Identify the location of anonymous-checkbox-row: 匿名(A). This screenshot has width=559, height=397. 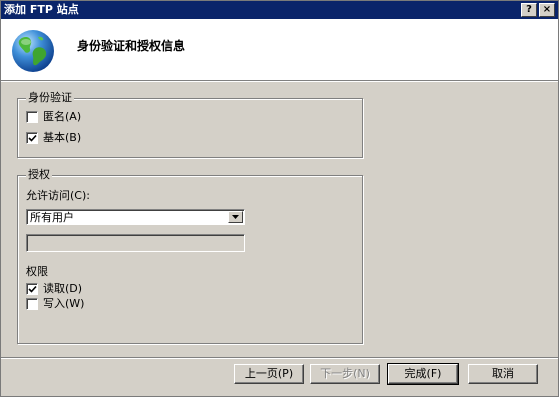
(53, 117).